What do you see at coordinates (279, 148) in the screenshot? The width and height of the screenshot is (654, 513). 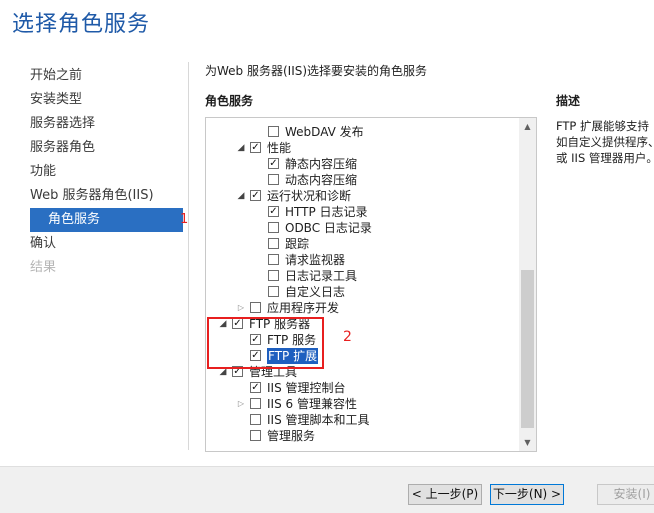 I see `tree-row-label: 性能` at bounding box center [279, 148].